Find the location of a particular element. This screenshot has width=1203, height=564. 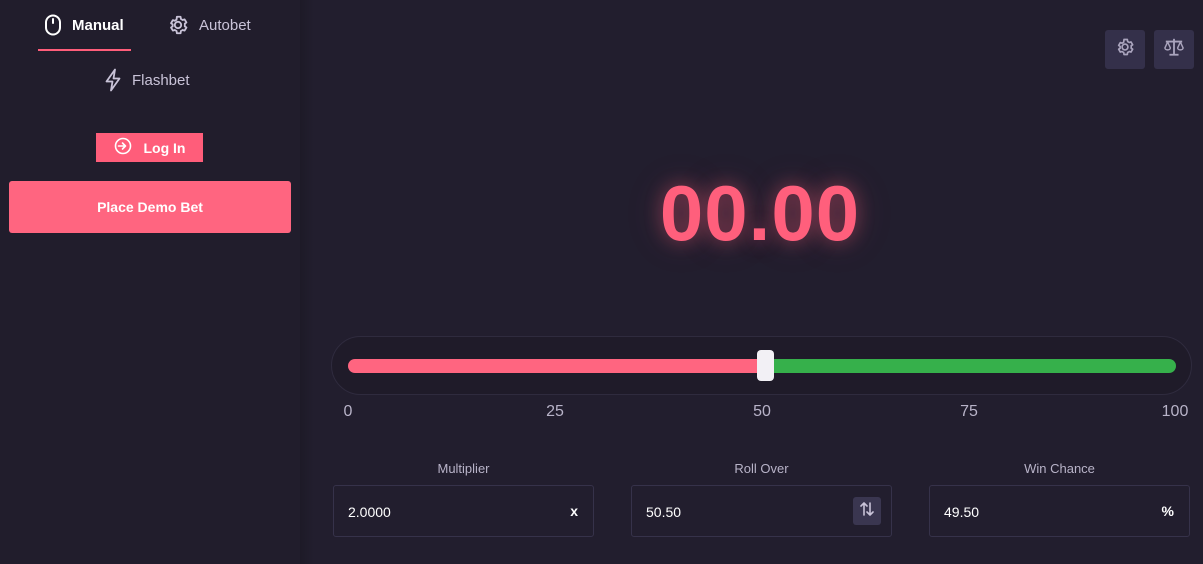

tab-flashbet: Flashbet is located at coordinates (147, 80).